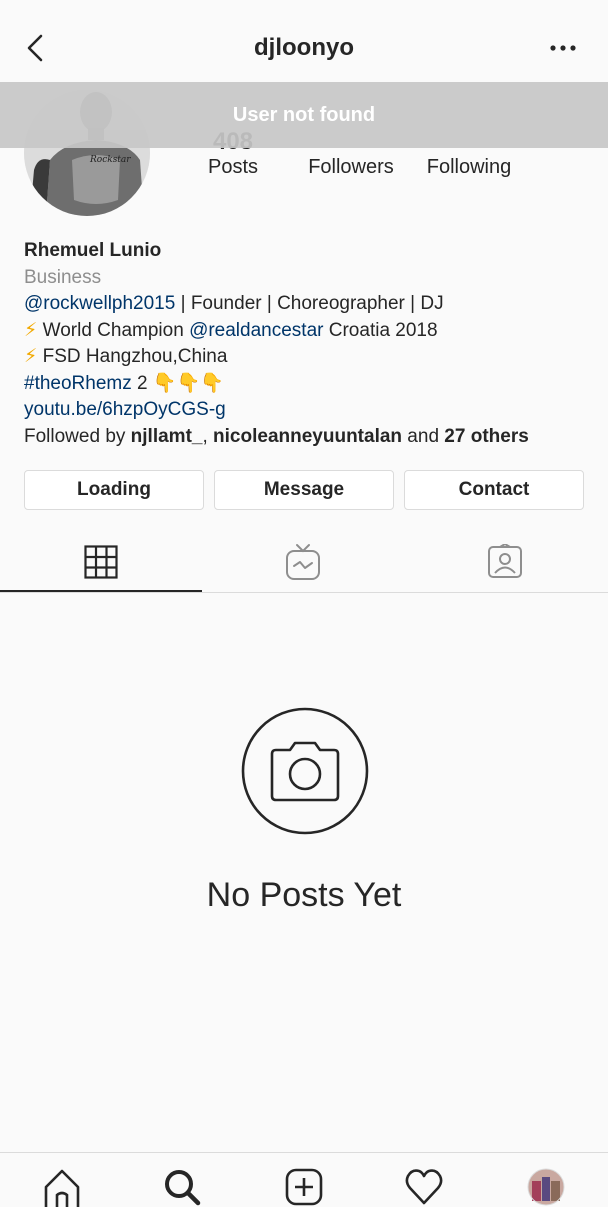 The width and height of the screenshot is (608, 1207). Describe the element at coordinates (423, 436) in the screenshot. I see `followed-by-and: and` at that location.